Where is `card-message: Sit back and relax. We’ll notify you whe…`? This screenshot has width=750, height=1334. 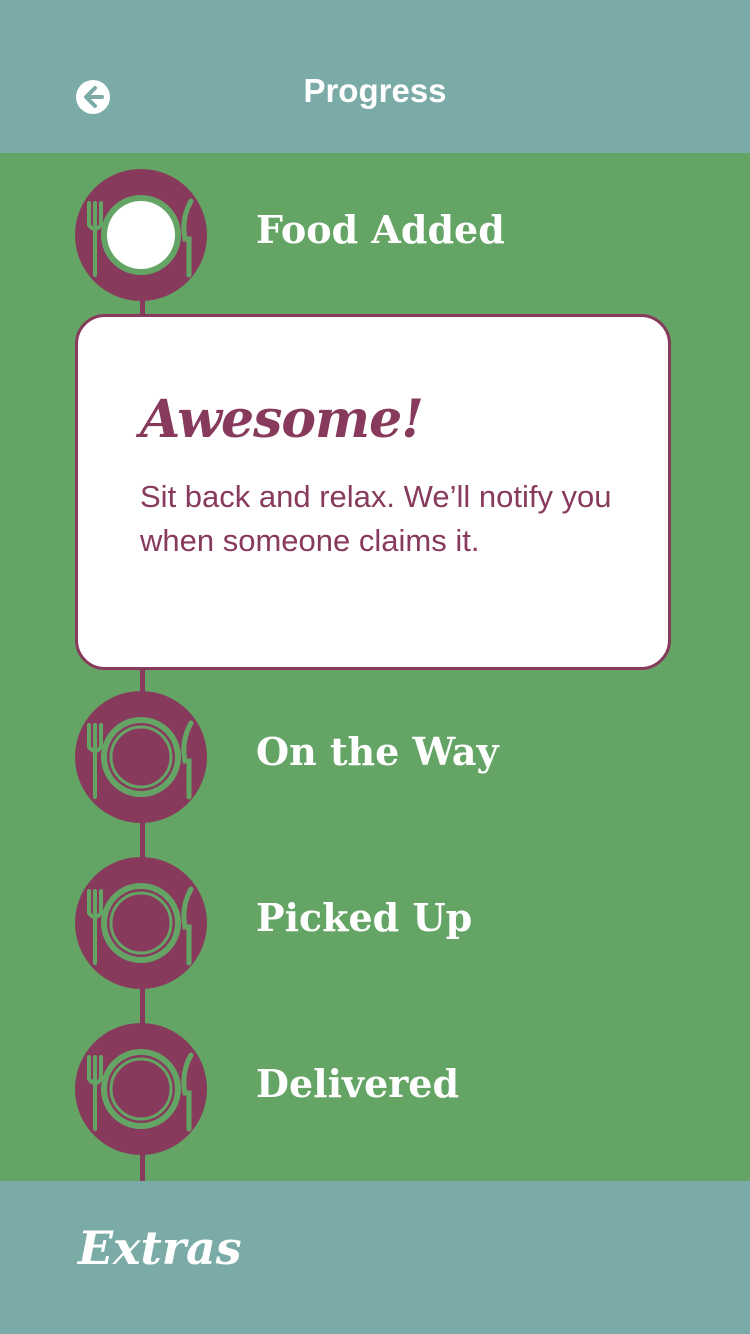 card-message: Sit back and relax. We’ll notify you whe… is located at coordinates (376, 518).